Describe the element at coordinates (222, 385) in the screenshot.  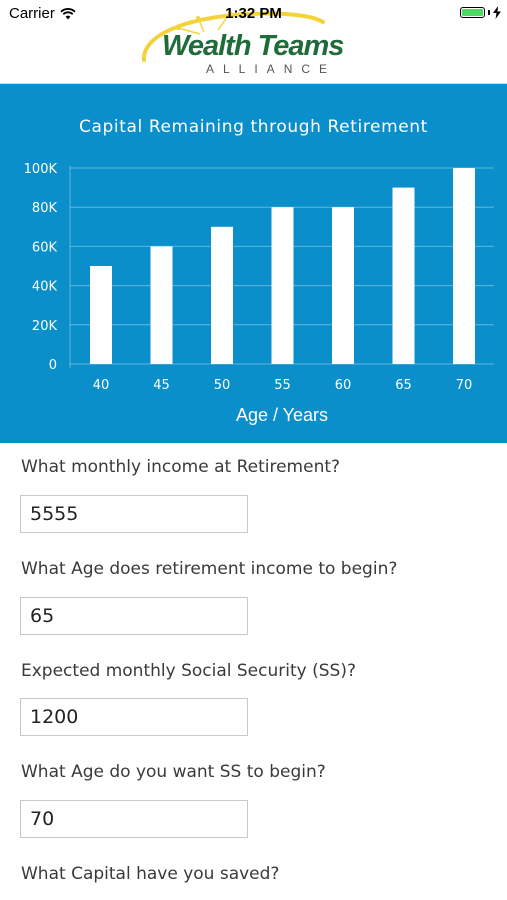
I see `x-tick-label: 50` at that location.